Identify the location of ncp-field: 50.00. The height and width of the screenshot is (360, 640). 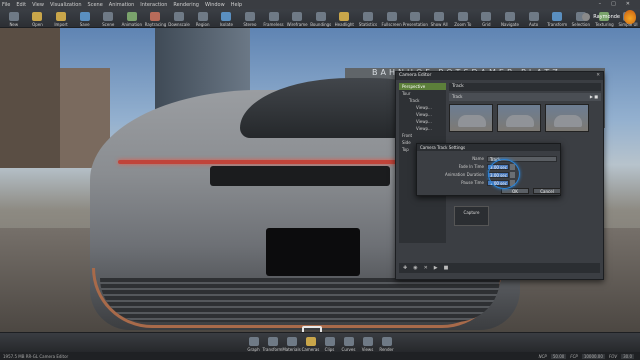
(558, 356).